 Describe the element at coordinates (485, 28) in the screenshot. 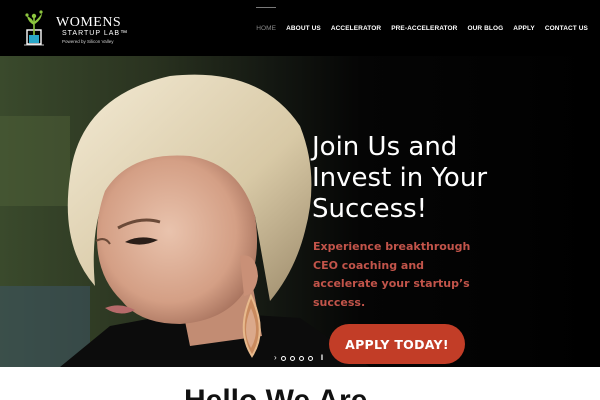

I see `nav-item-our-blog: OUR BLOG` at that location.